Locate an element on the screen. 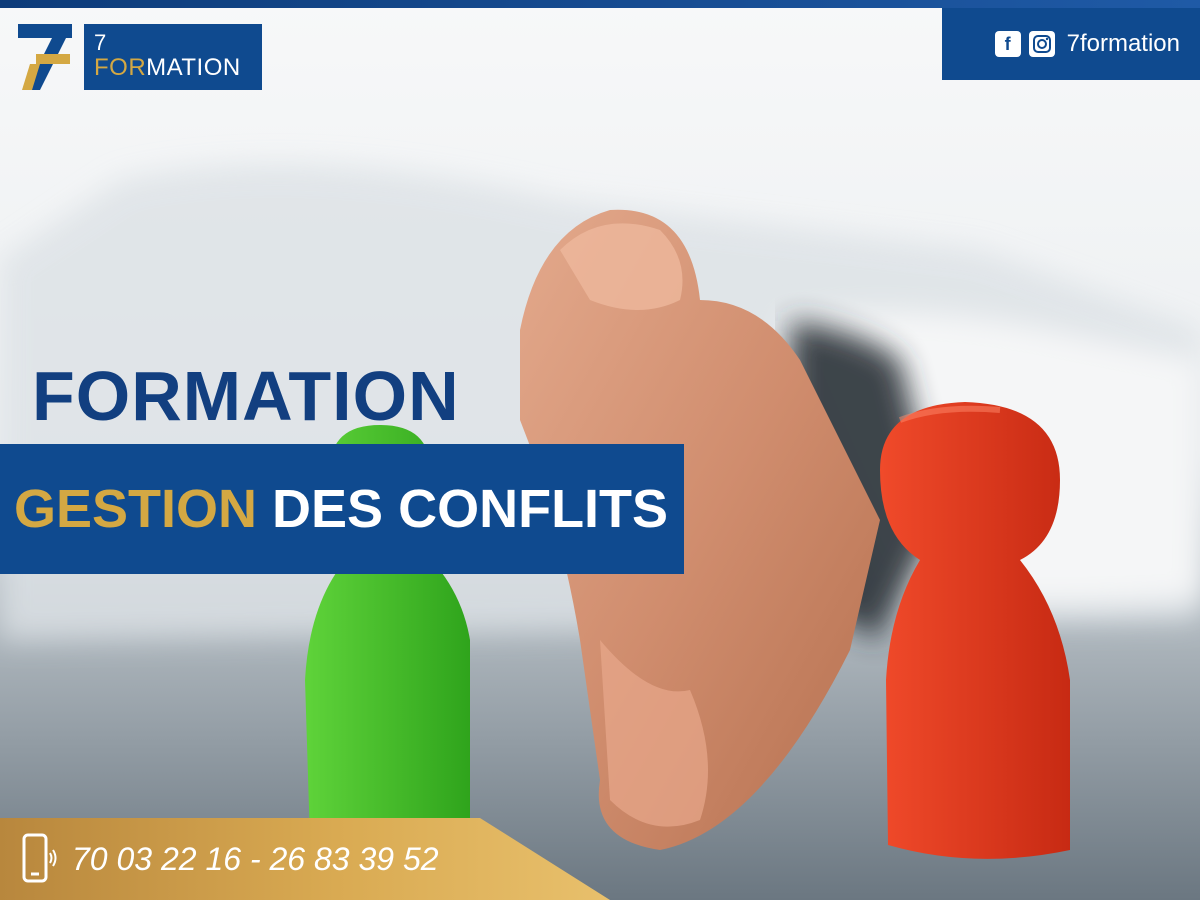 The width and height of the screenshot is (1200, 900). subtitle-white: DES CONFLITS is located at coordinates (470, 509).